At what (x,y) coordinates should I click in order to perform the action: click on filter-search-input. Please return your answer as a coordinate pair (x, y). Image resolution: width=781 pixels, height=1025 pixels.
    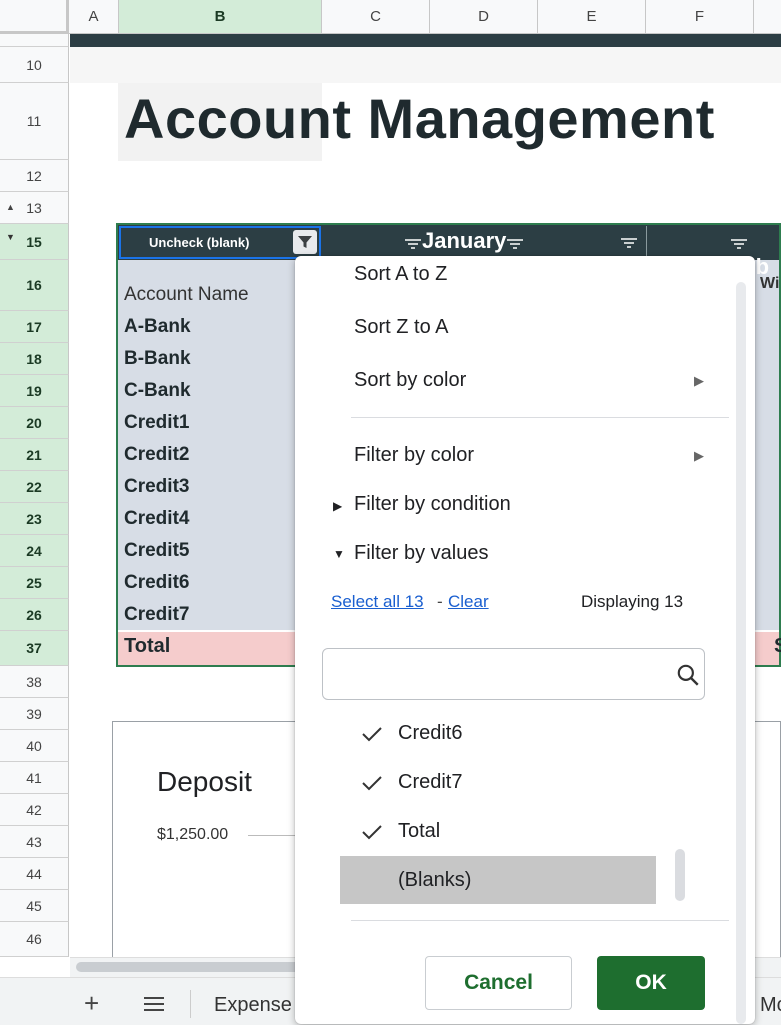
    Looking at the image, I should click on (513, 674).